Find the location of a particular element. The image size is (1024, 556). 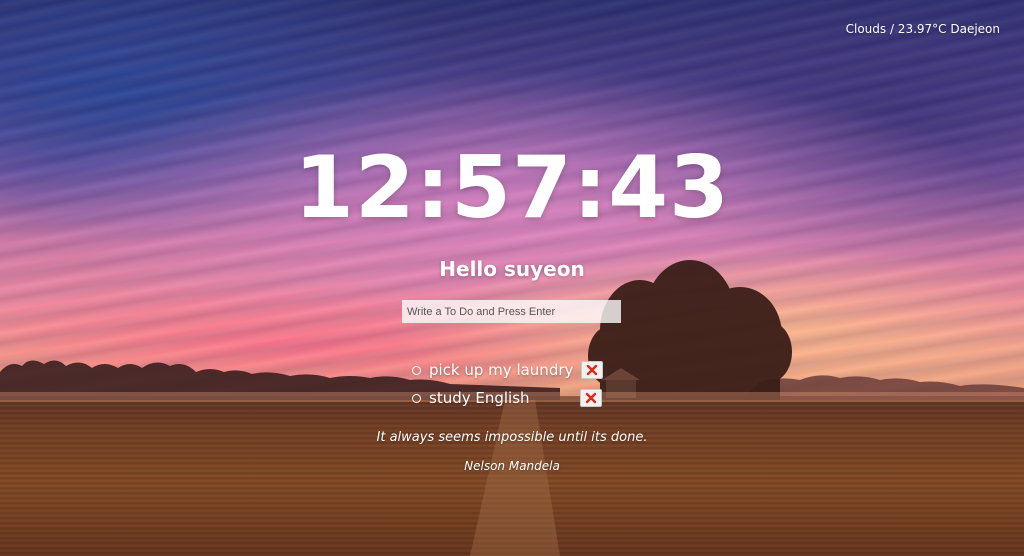

weather-status: Clouds / 23.97°C Daejeon is located at coordinates (922, 29).